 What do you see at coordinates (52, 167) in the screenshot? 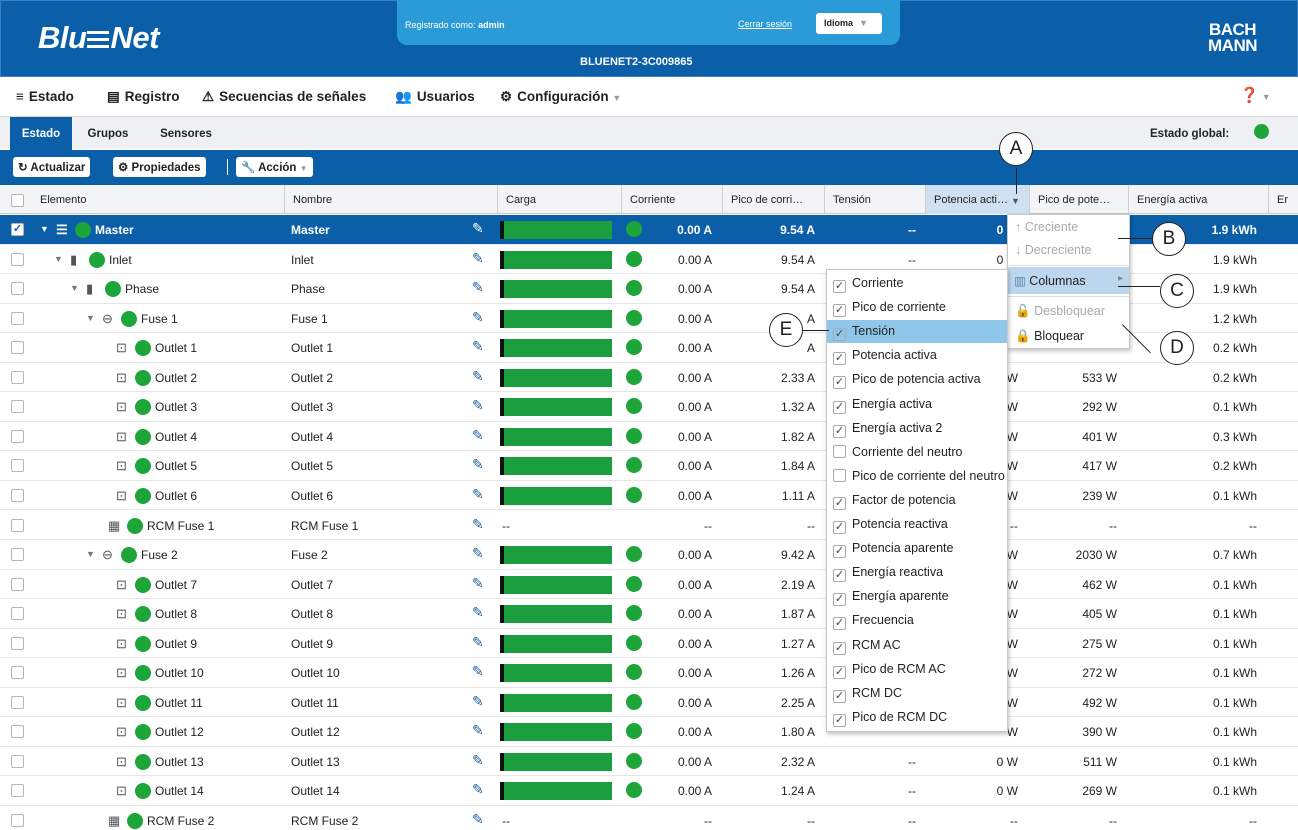
I see `refresh-button: ↻ Actualizar` at bounding box center [52, 167].